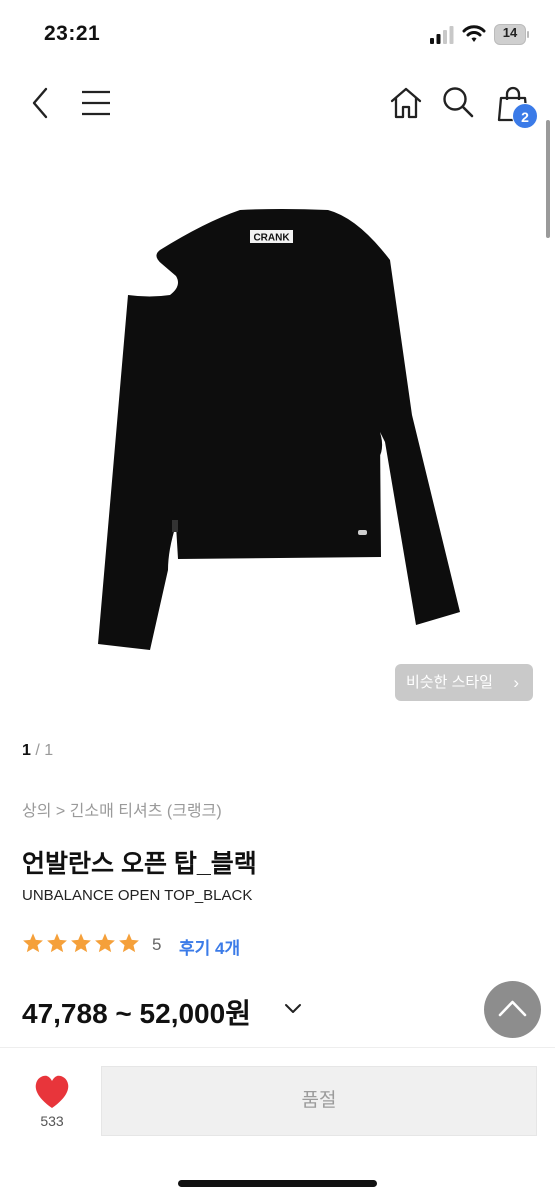  I want to click on product-subtitle: UNBALANCE OPEN TOP_BLACK, so click(137, 895).